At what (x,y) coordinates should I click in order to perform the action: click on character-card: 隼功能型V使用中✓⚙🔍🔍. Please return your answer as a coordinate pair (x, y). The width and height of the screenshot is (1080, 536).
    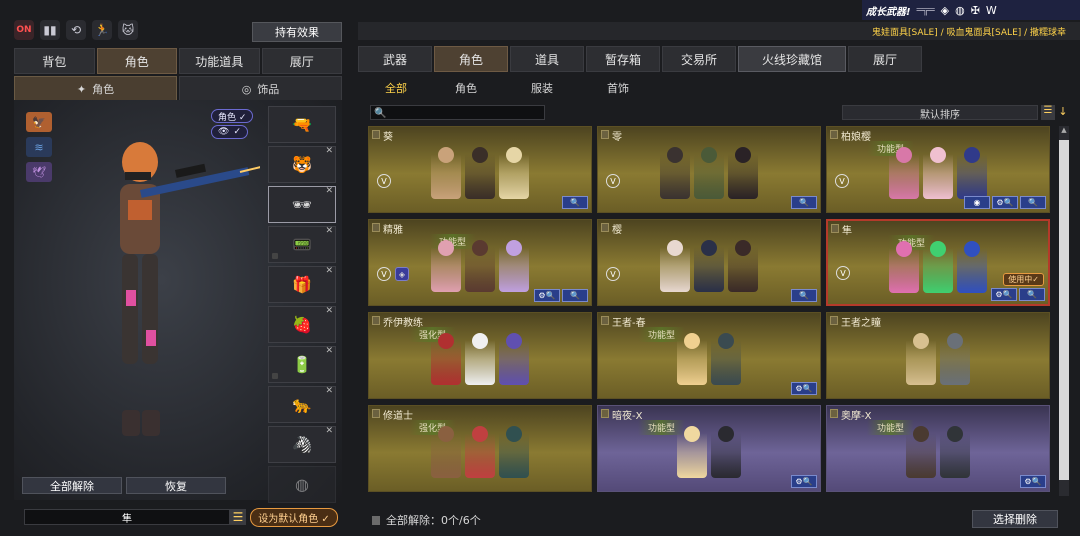
    Looking at the image, I should click on (938, 262).